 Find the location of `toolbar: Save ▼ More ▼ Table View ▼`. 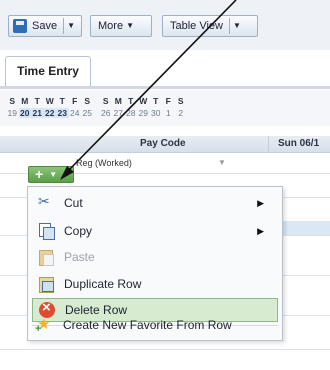

toolbar: Save ▼ More ▼ Table View ▼ is located at coordinates (165, 25).